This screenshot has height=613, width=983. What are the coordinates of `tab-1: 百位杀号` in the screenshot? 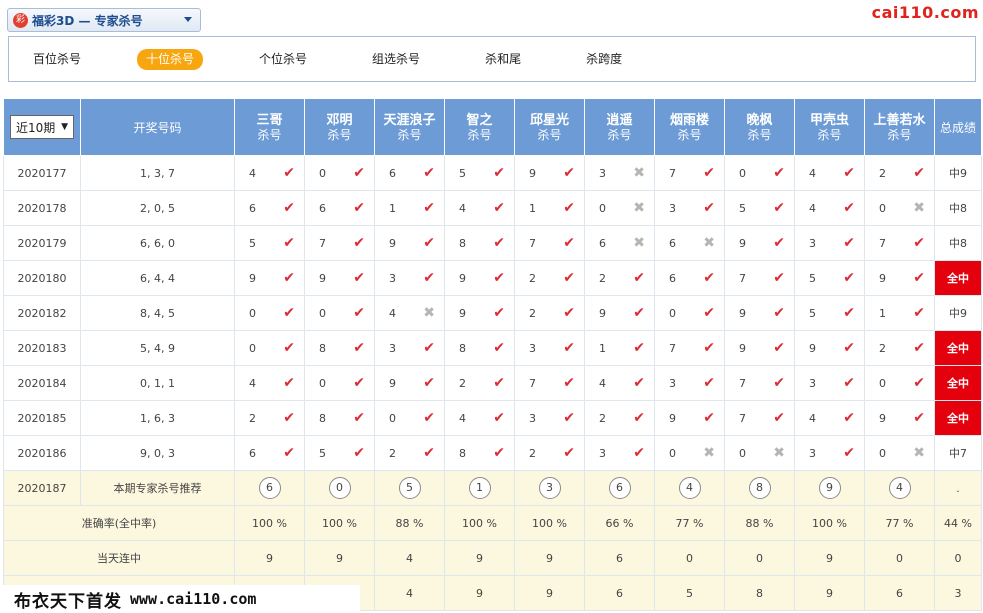 It's located at (57, 59).